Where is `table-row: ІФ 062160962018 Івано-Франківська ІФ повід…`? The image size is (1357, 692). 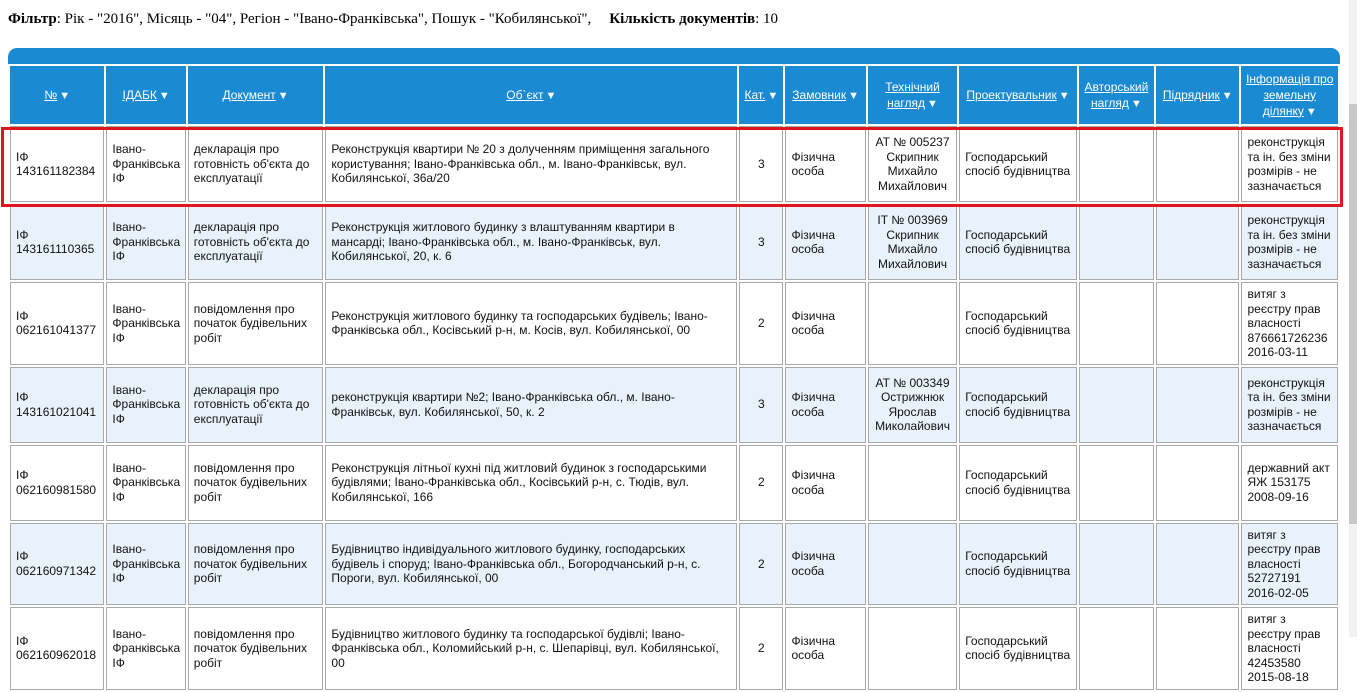
table-row: ІФ 062160962018 Івано-Франківська ІФ повід… is located at coordinates (674, 648).